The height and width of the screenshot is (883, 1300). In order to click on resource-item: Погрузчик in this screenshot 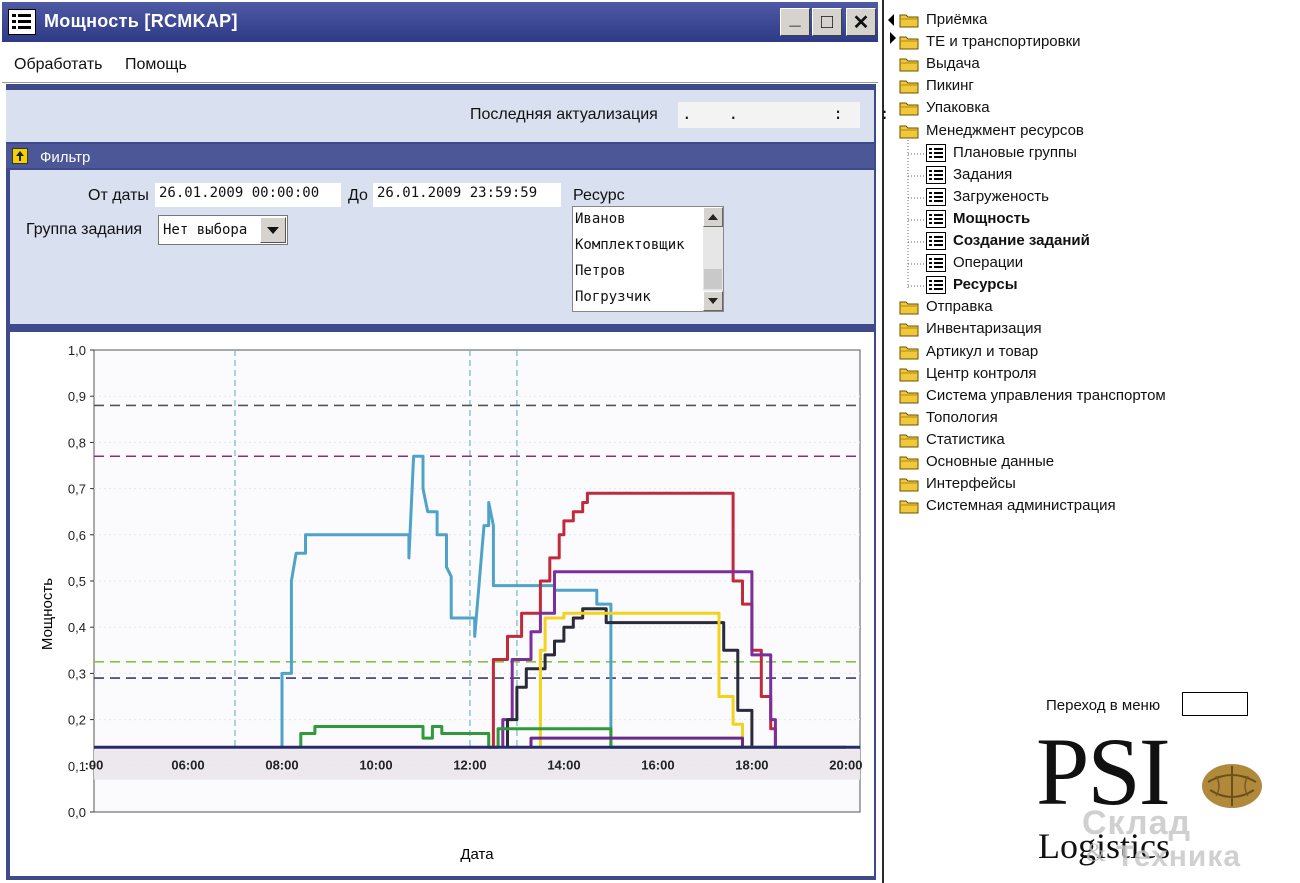, I will do `click(613, 297)`.